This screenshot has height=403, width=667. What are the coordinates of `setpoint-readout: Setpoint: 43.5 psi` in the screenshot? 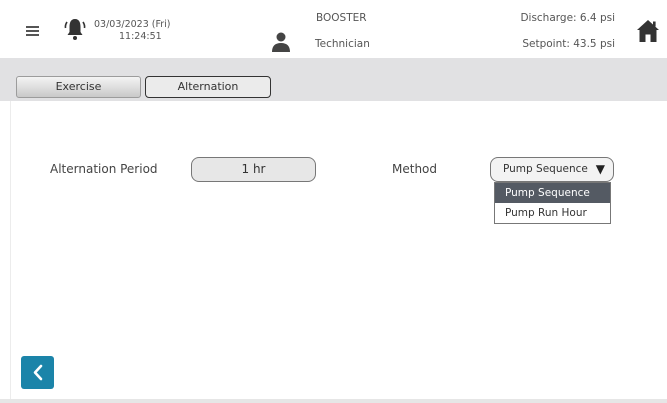 It's located at (568, 44).